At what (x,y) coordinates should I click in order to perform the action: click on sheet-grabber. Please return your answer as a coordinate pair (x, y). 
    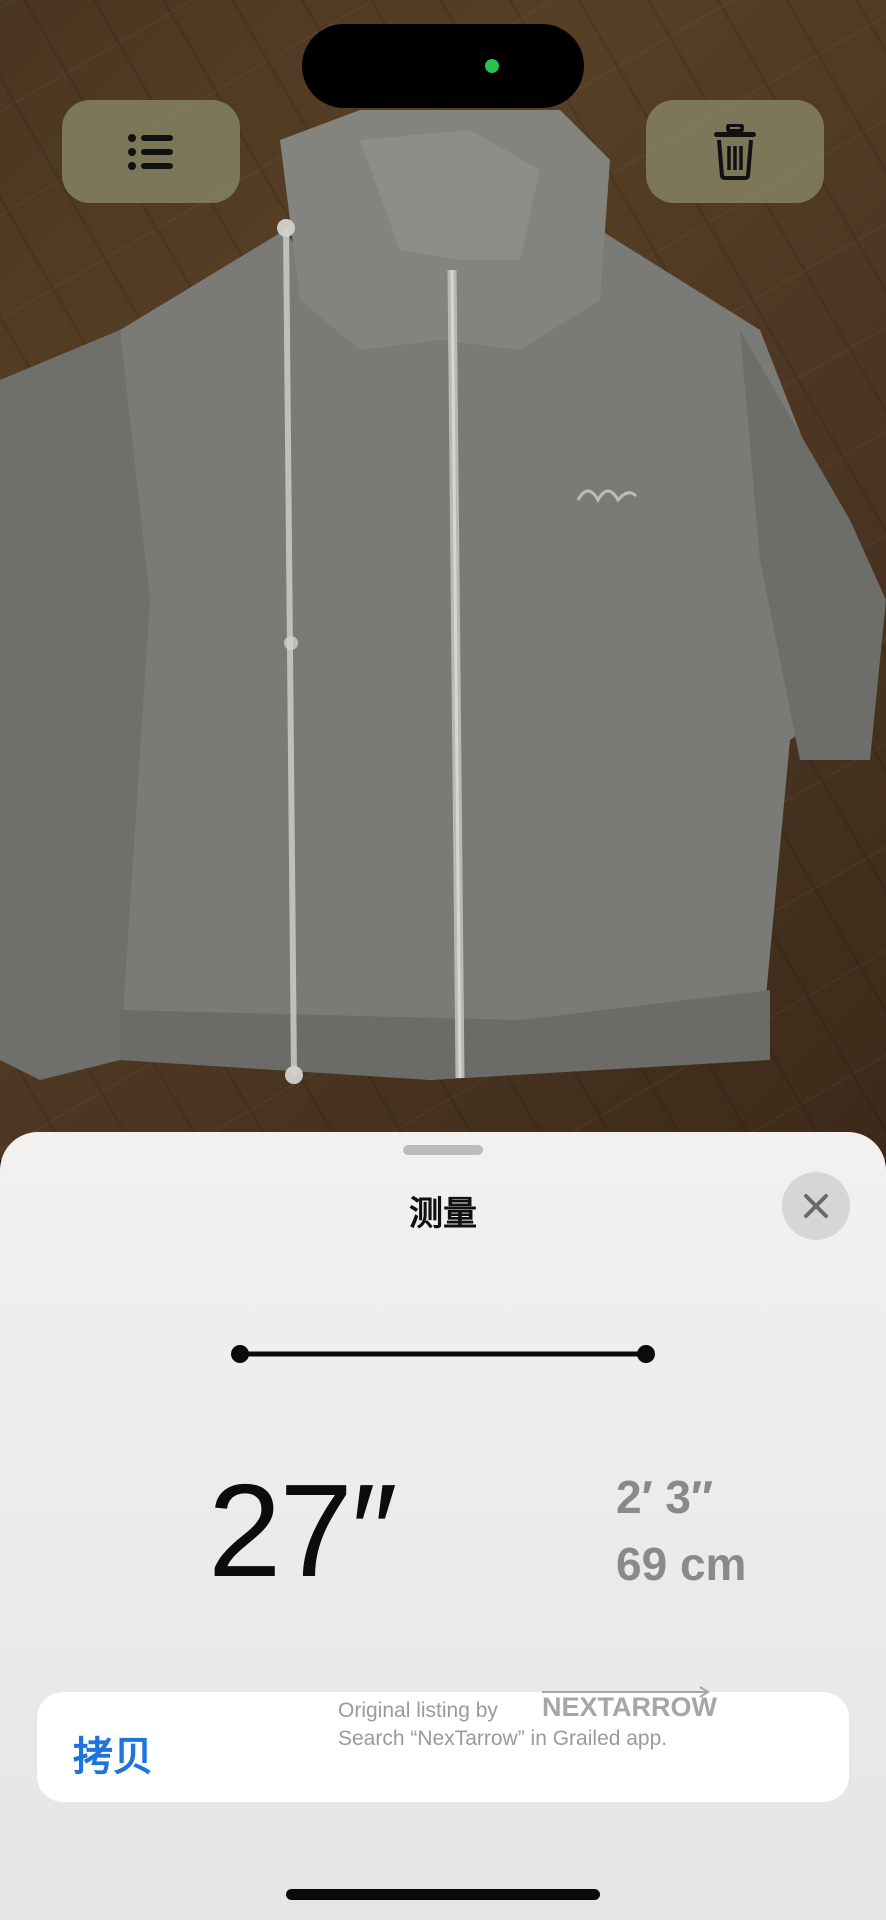
    Looking at the image, I should click on (443, 1150).